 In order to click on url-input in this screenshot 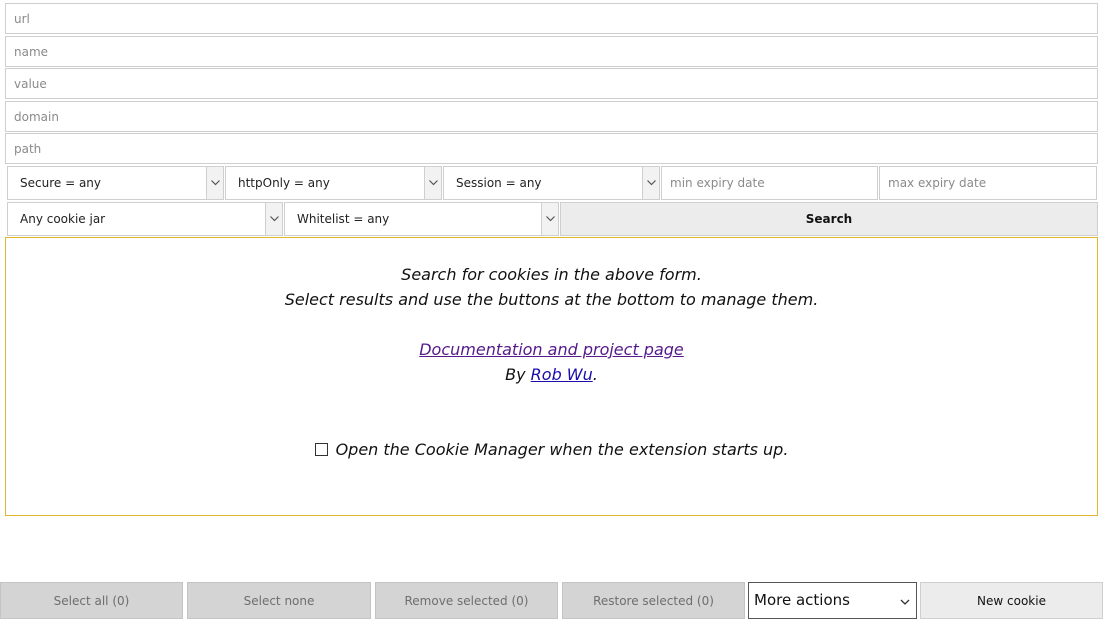, I will do `click(551, 18)`.